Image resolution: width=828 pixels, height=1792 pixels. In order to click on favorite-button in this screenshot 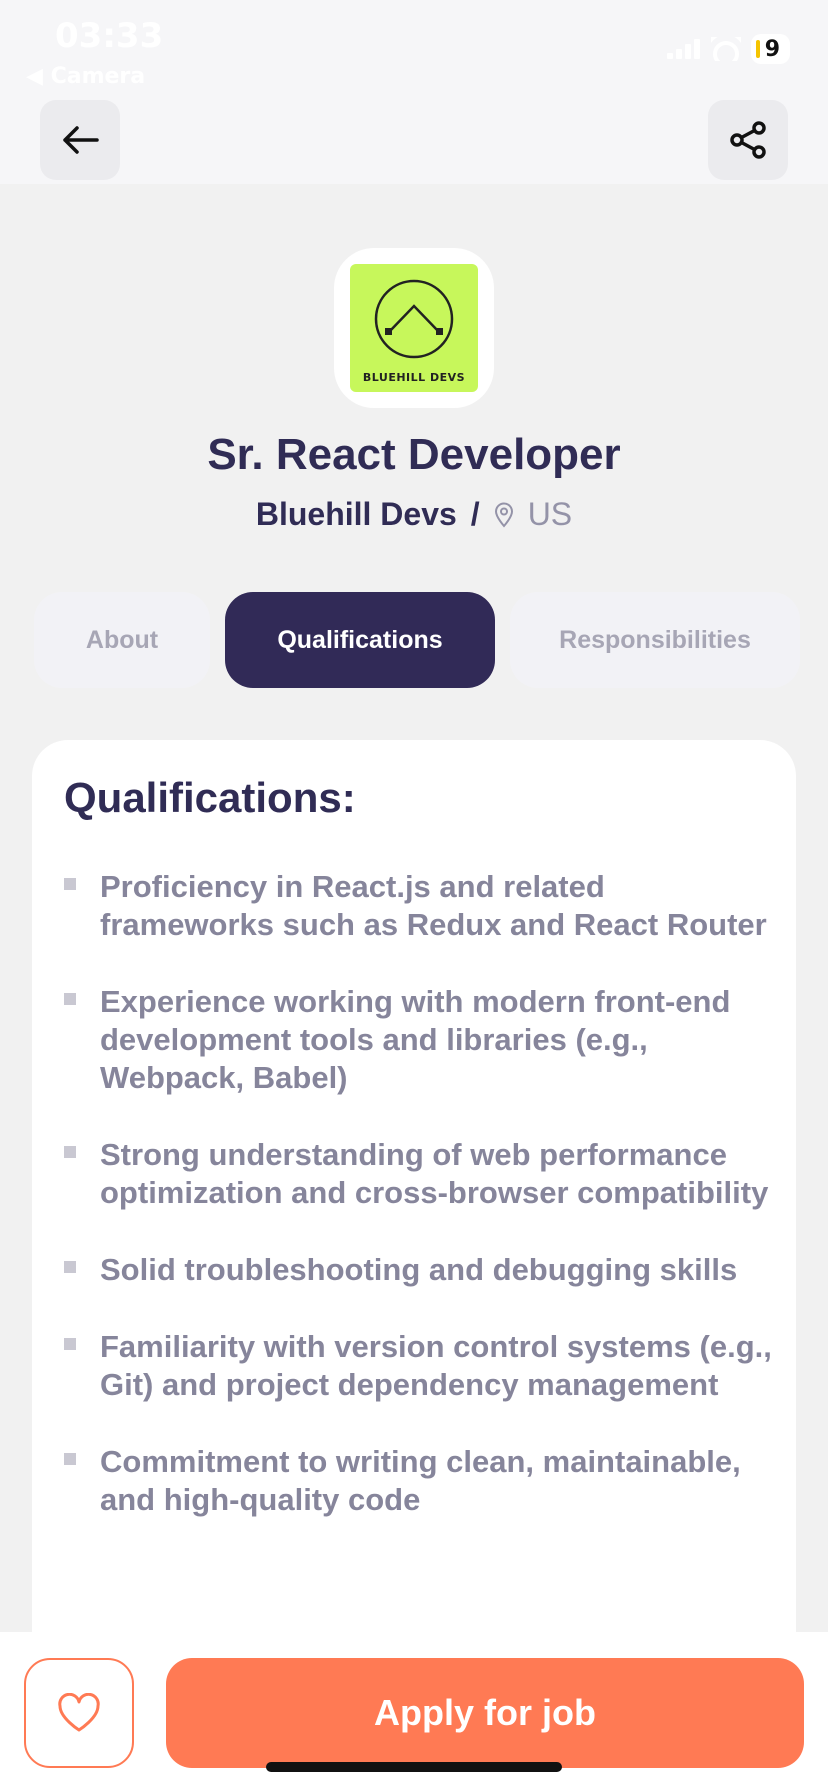, I will do `click(79, 1713)`.